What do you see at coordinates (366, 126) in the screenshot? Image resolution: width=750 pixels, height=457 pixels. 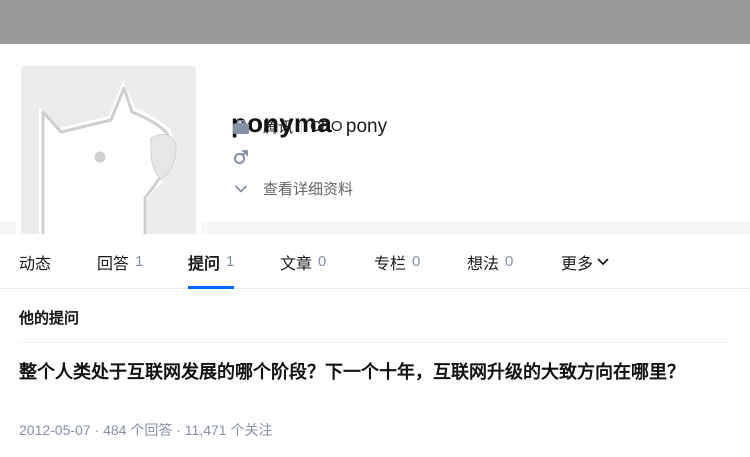 I see `headline: pony` at bounding box center [366, 126].